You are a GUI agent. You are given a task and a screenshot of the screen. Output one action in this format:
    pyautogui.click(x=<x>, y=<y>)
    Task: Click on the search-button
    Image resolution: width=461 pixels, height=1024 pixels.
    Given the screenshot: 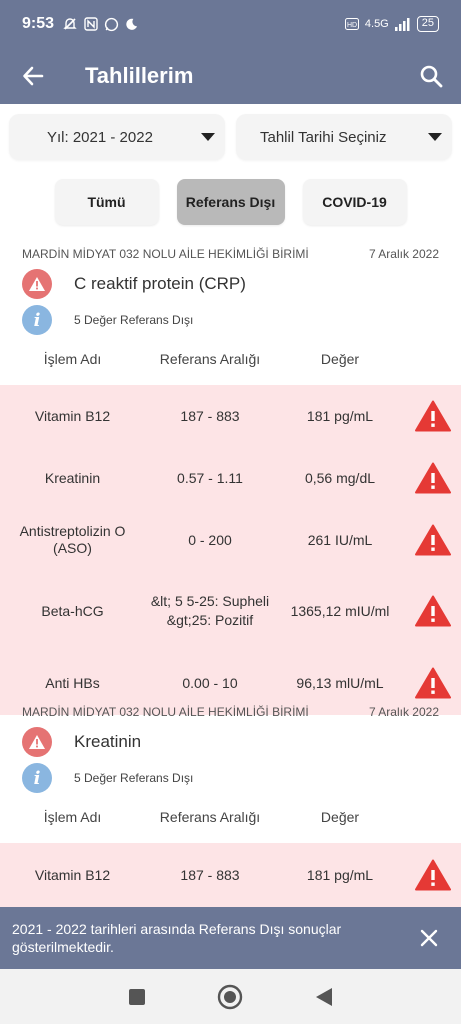 What is the action you would take?
    pyautogui.click(x=431, y=76)
    